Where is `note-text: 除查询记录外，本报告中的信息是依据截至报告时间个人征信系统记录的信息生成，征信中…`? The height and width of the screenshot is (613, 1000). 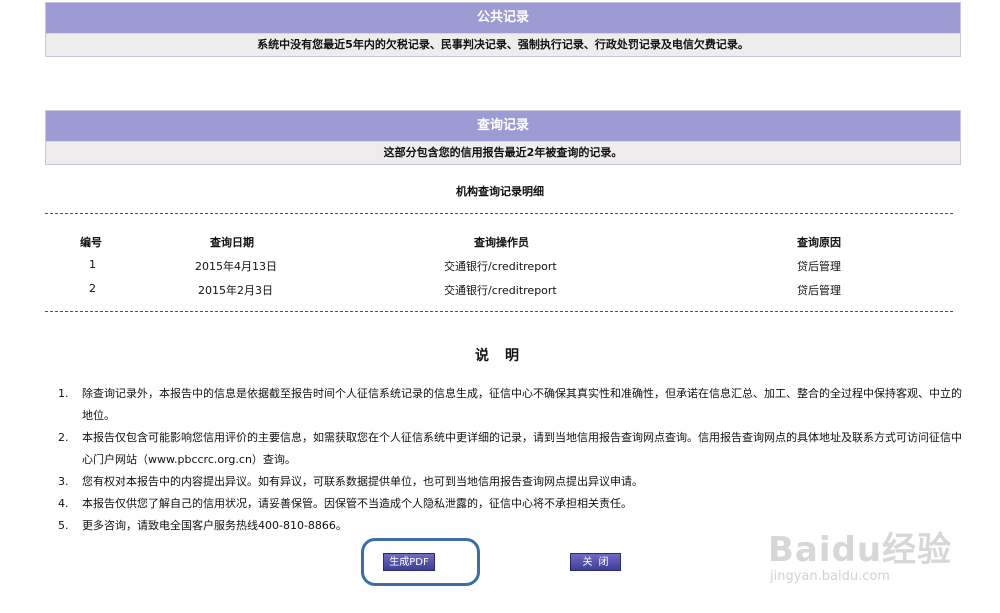 note-text: 除查询记录外，本报告中的信息是依据截至报告时间个人征信系统记录的信息生成，征信中… is located at coordinates (522, 404).